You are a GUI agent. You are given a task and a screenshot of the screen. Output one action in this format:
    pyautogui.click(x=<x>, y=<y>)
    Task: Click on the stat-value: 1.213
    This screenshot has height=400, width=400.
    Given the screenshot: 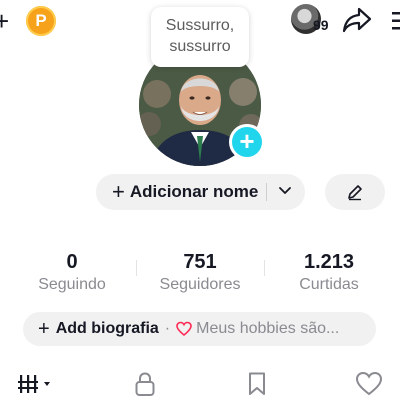 What is the action you would take?
    pyautogui.click(x=329, y=262)
    